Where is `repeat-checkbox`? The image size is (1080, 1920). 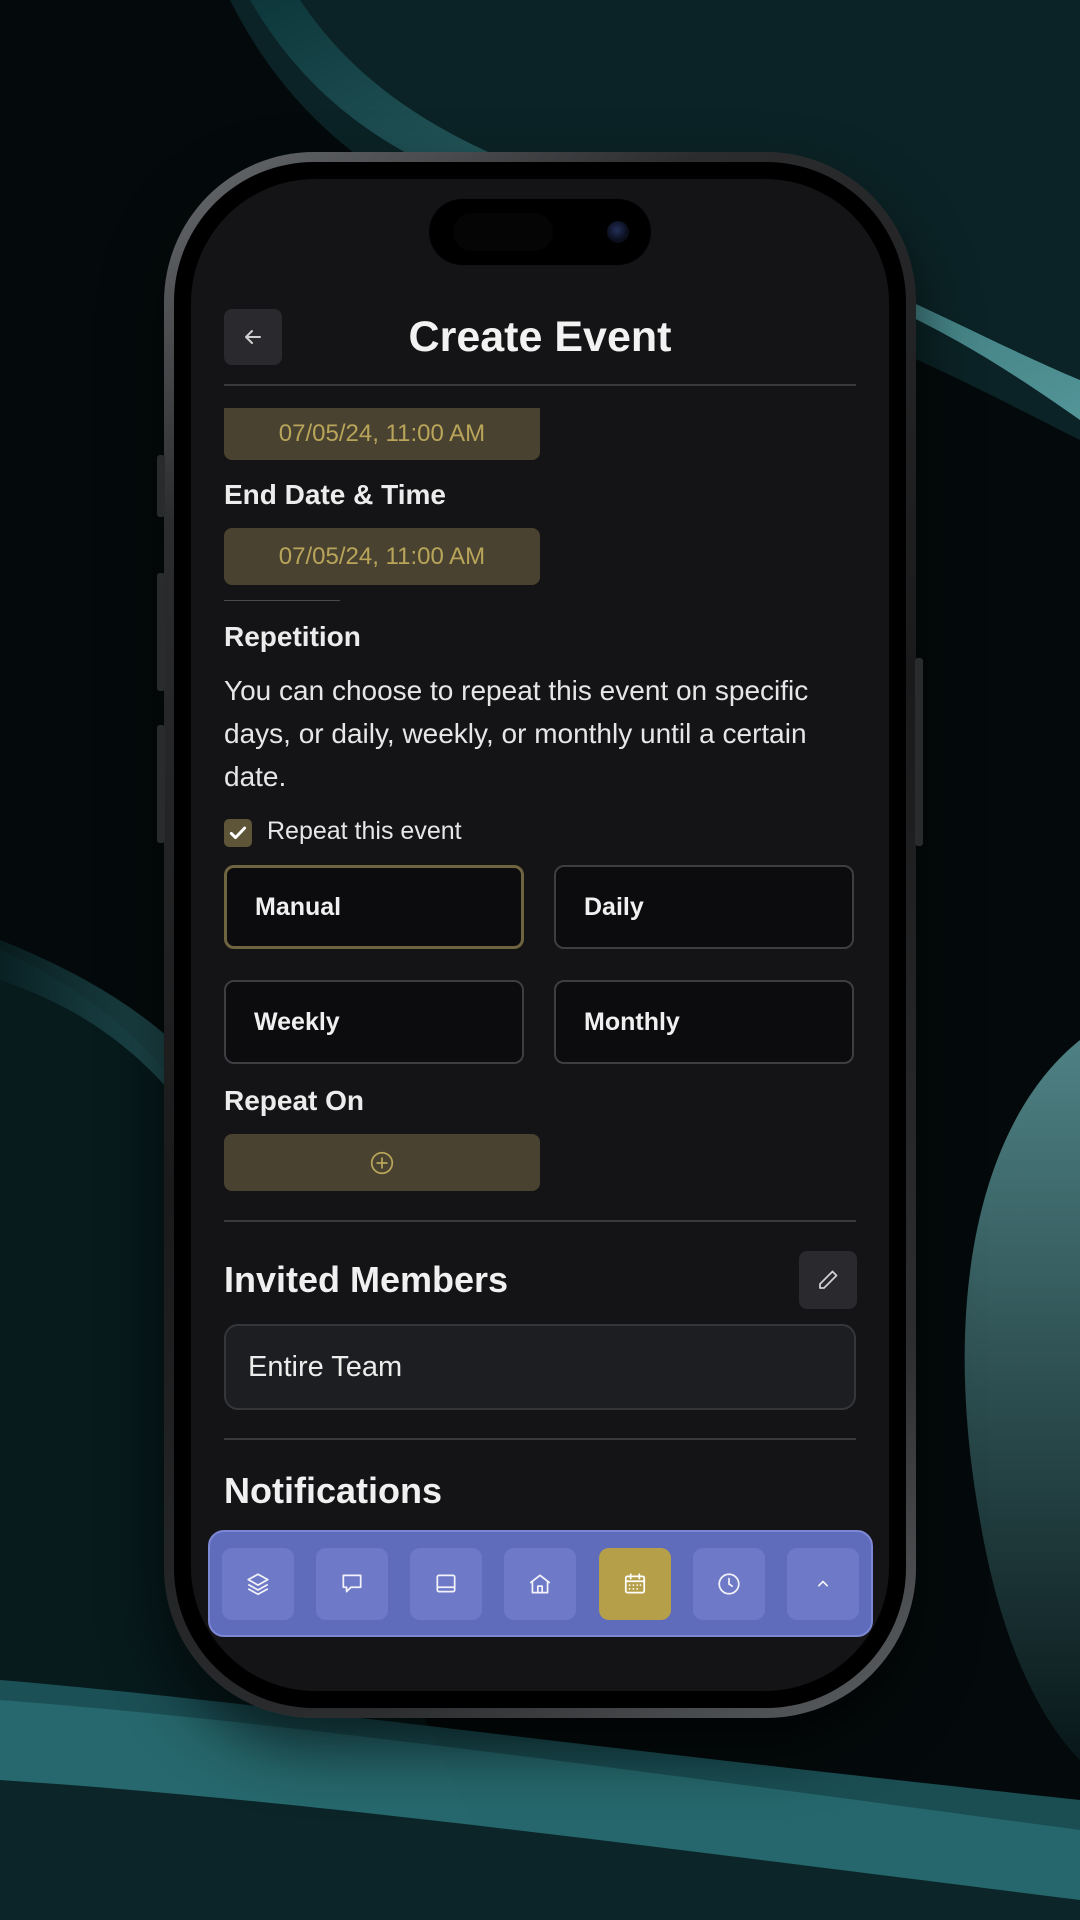
repeat-checkbox is located at coordinates (238, 833).